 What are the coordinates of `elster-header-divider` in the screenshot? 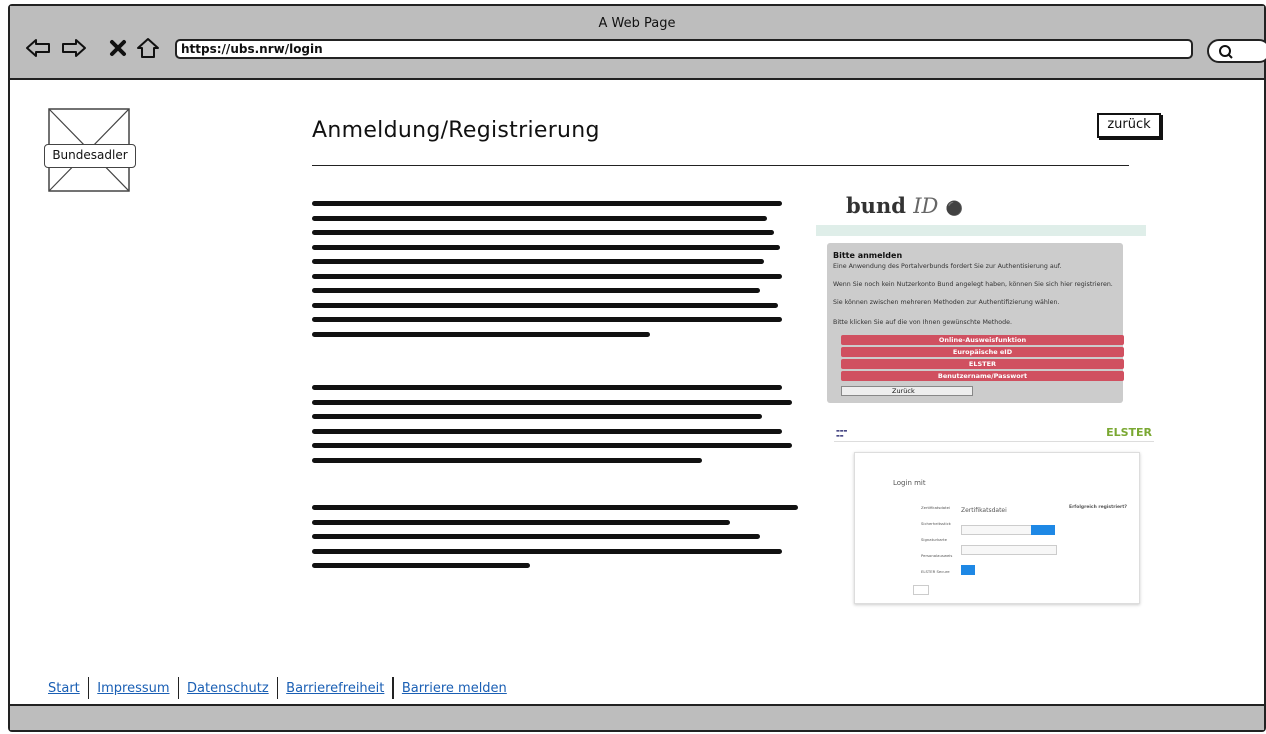 It's located at (994, 441).